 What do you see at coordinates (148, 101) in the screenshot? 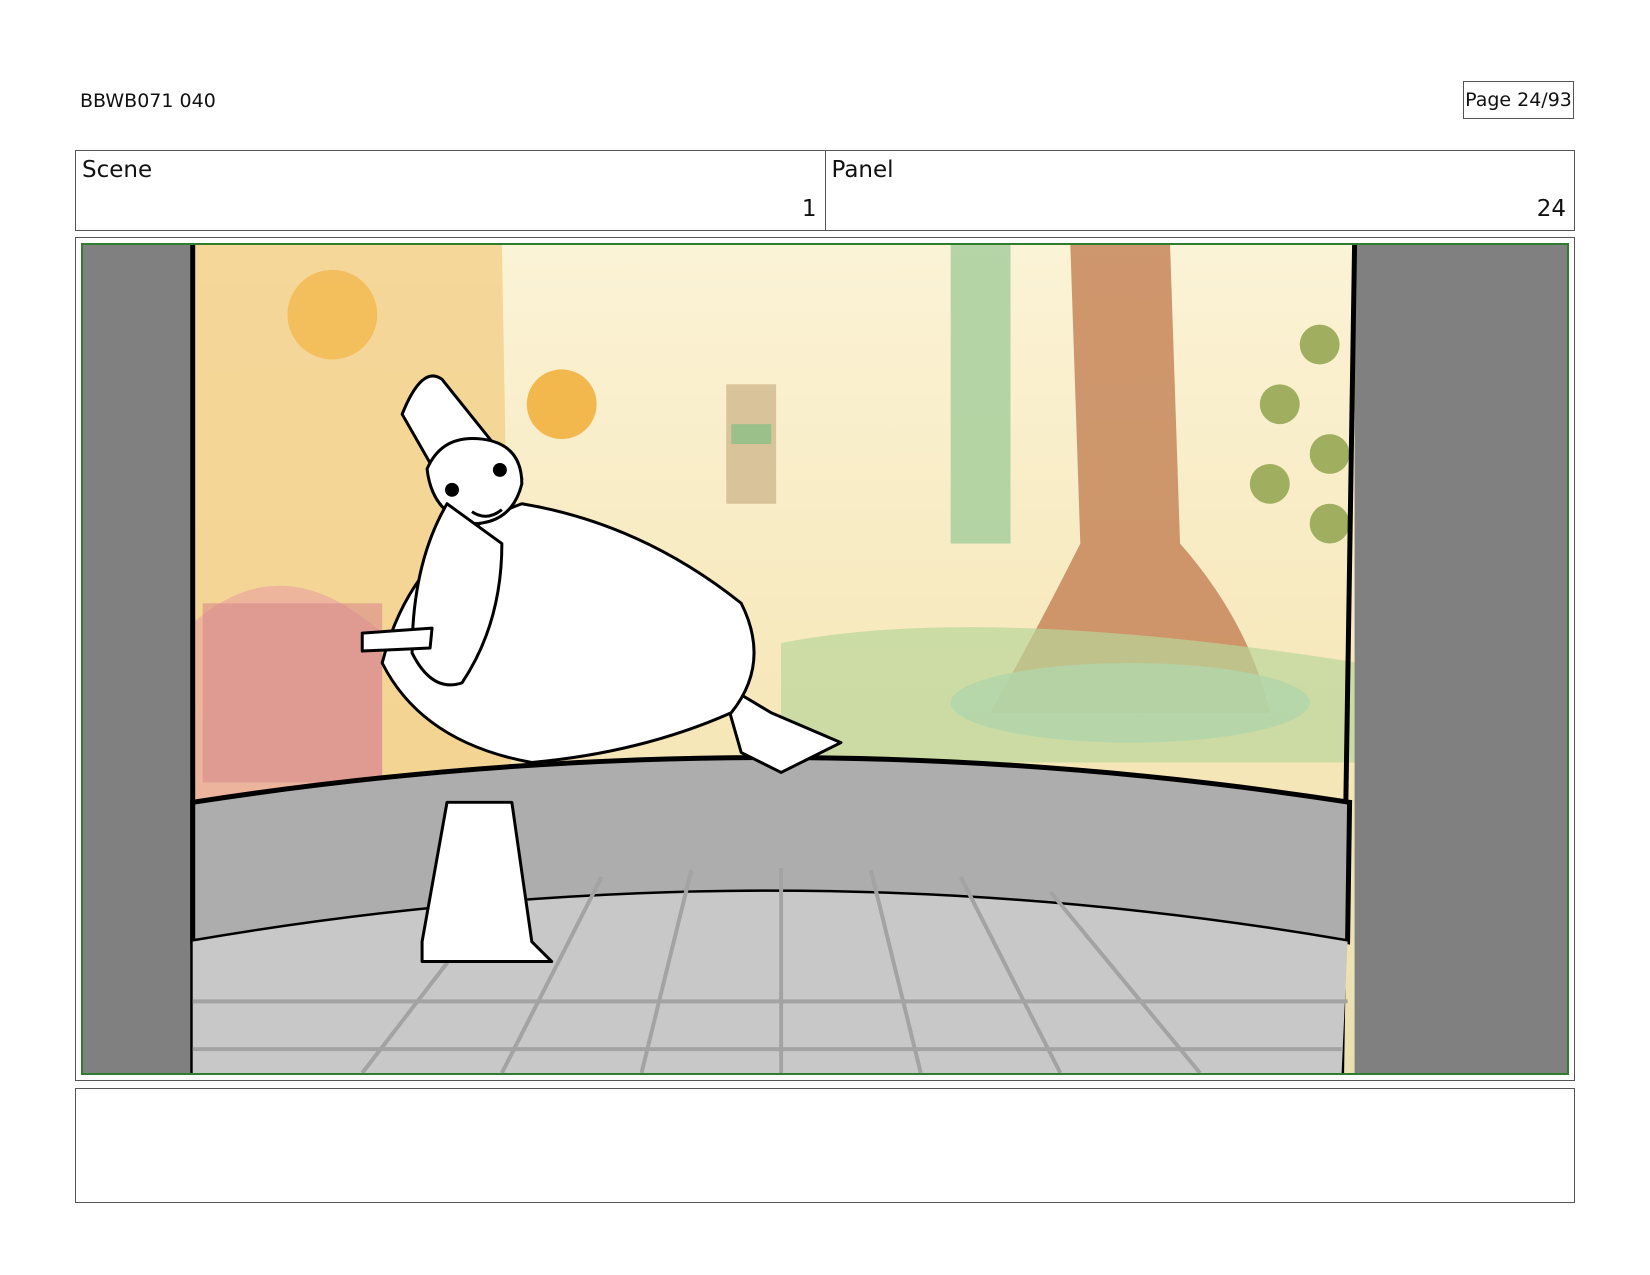
I see `document-id: BBWB071 040` at bounding box center [148, 101].